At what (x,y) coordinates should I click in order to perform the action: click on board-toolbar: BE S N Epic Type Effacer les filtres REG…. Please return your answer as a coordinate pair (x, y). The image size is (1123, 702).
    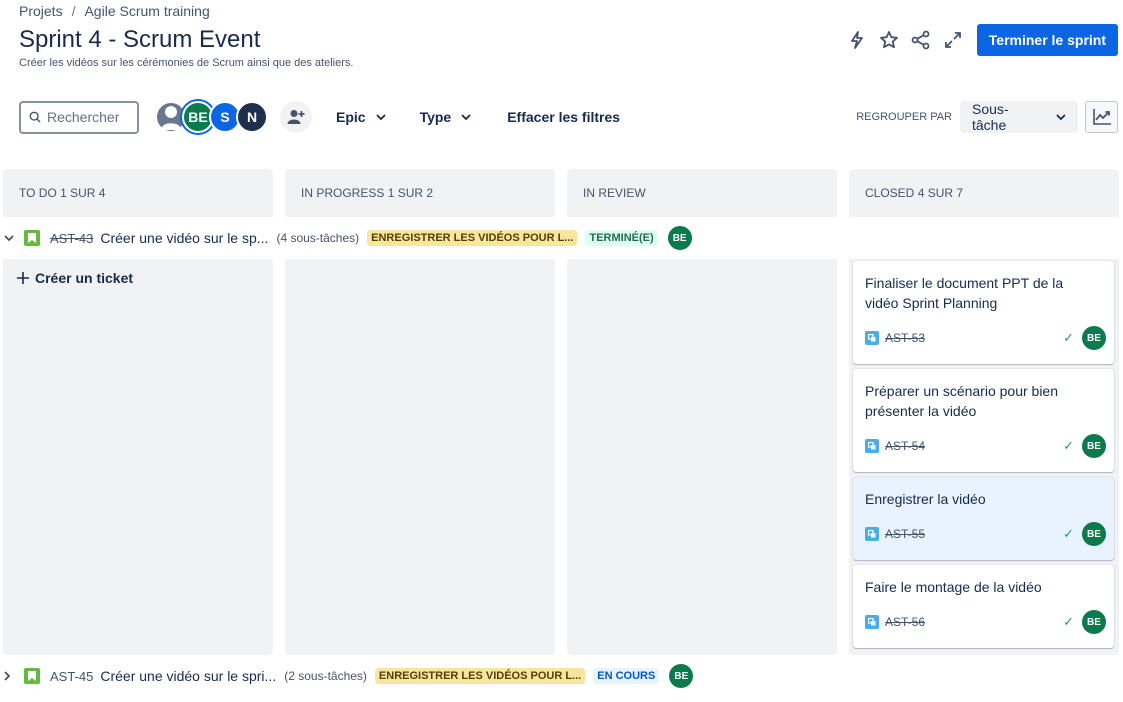
    Looking at the image, I should click on (568, 117).